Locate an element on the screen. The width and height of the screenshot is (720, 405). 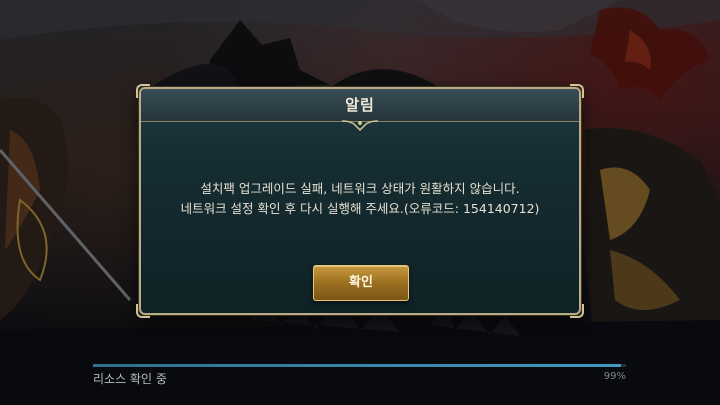
loading-percent: 99% is located at coordinates (614, 376).